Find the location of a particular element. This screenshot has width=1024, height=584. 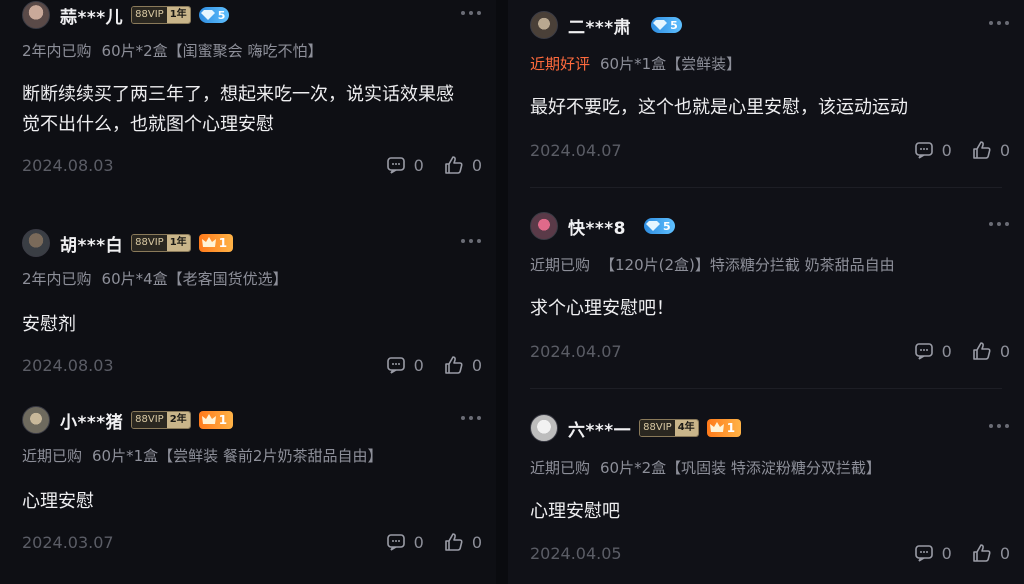

username: 快***8 is located at coordinates (597, 226).